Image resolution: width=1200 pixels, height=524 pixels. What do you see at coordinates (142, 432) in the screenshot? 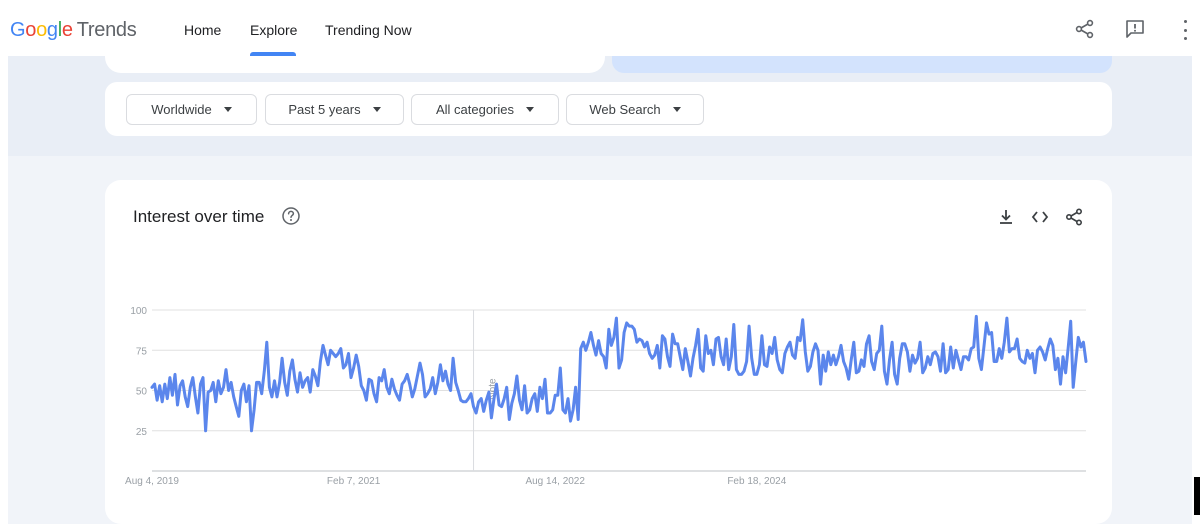
I see `y-tick-label: 25` at bounding box center [142, 432].